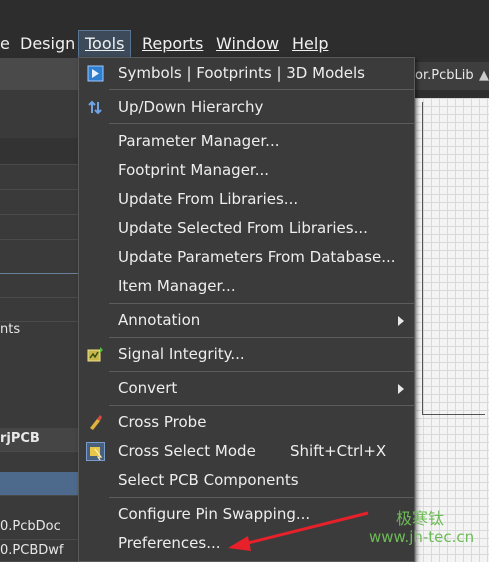 This screenshot has width=489, height=562. Describe the element at coordinates (420, 518) in the screenshot. I see `watermark-cn: 极寒钛` at that location.